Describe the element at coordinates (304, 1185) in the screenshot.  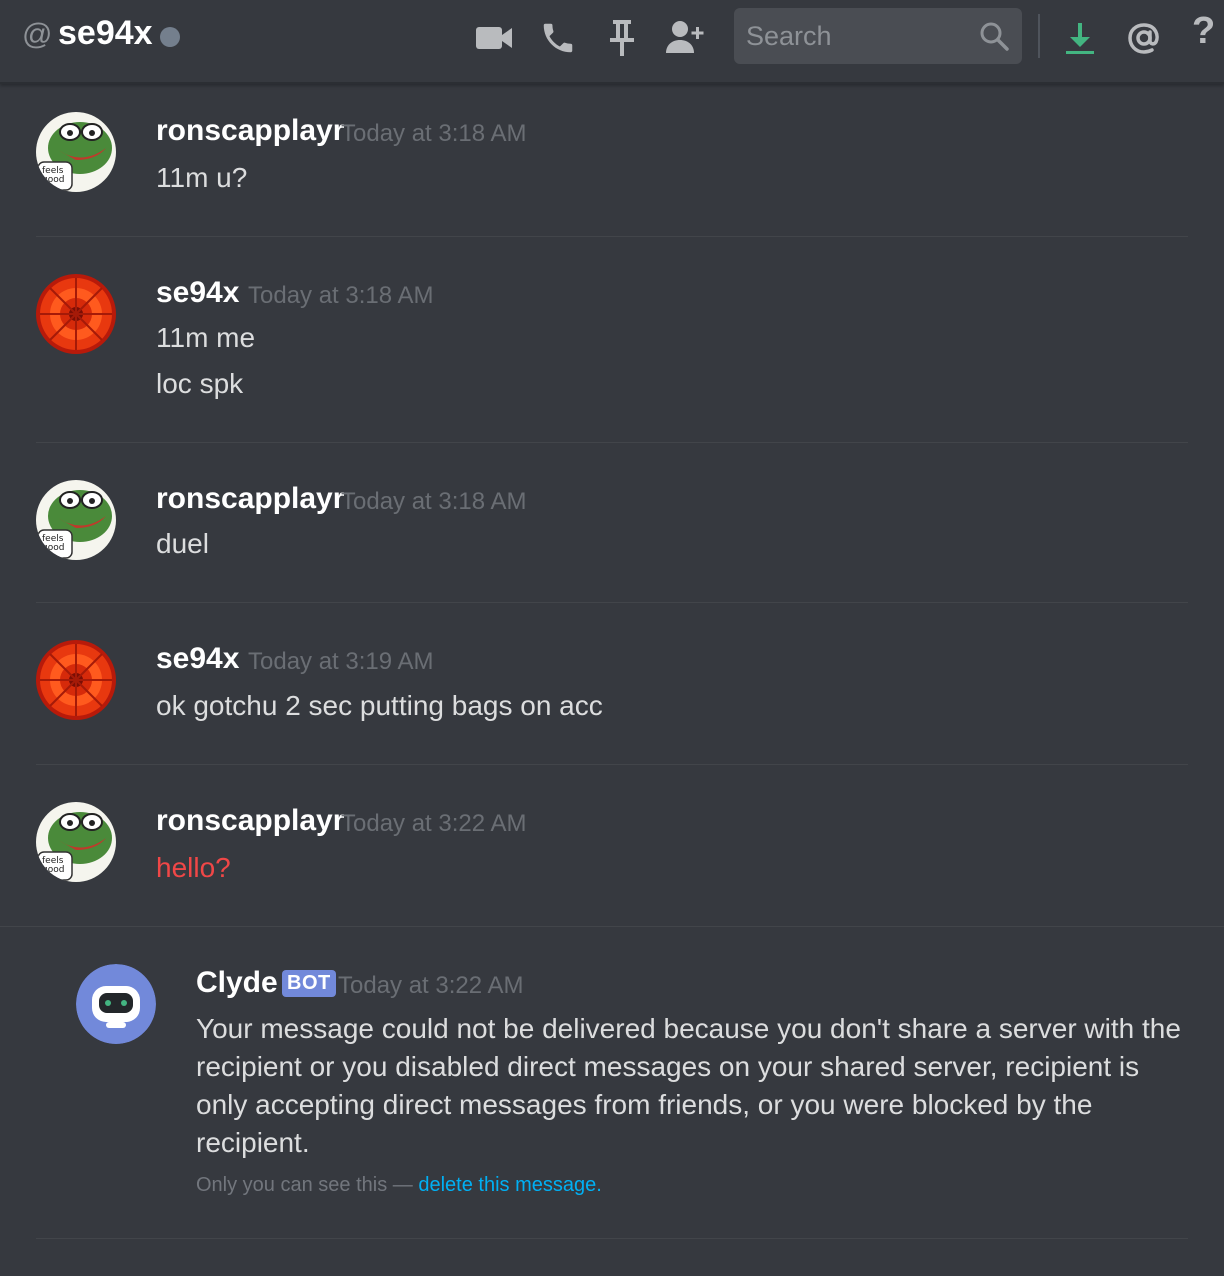
I see `ephemeral-label: Only you can see this —` at that location.